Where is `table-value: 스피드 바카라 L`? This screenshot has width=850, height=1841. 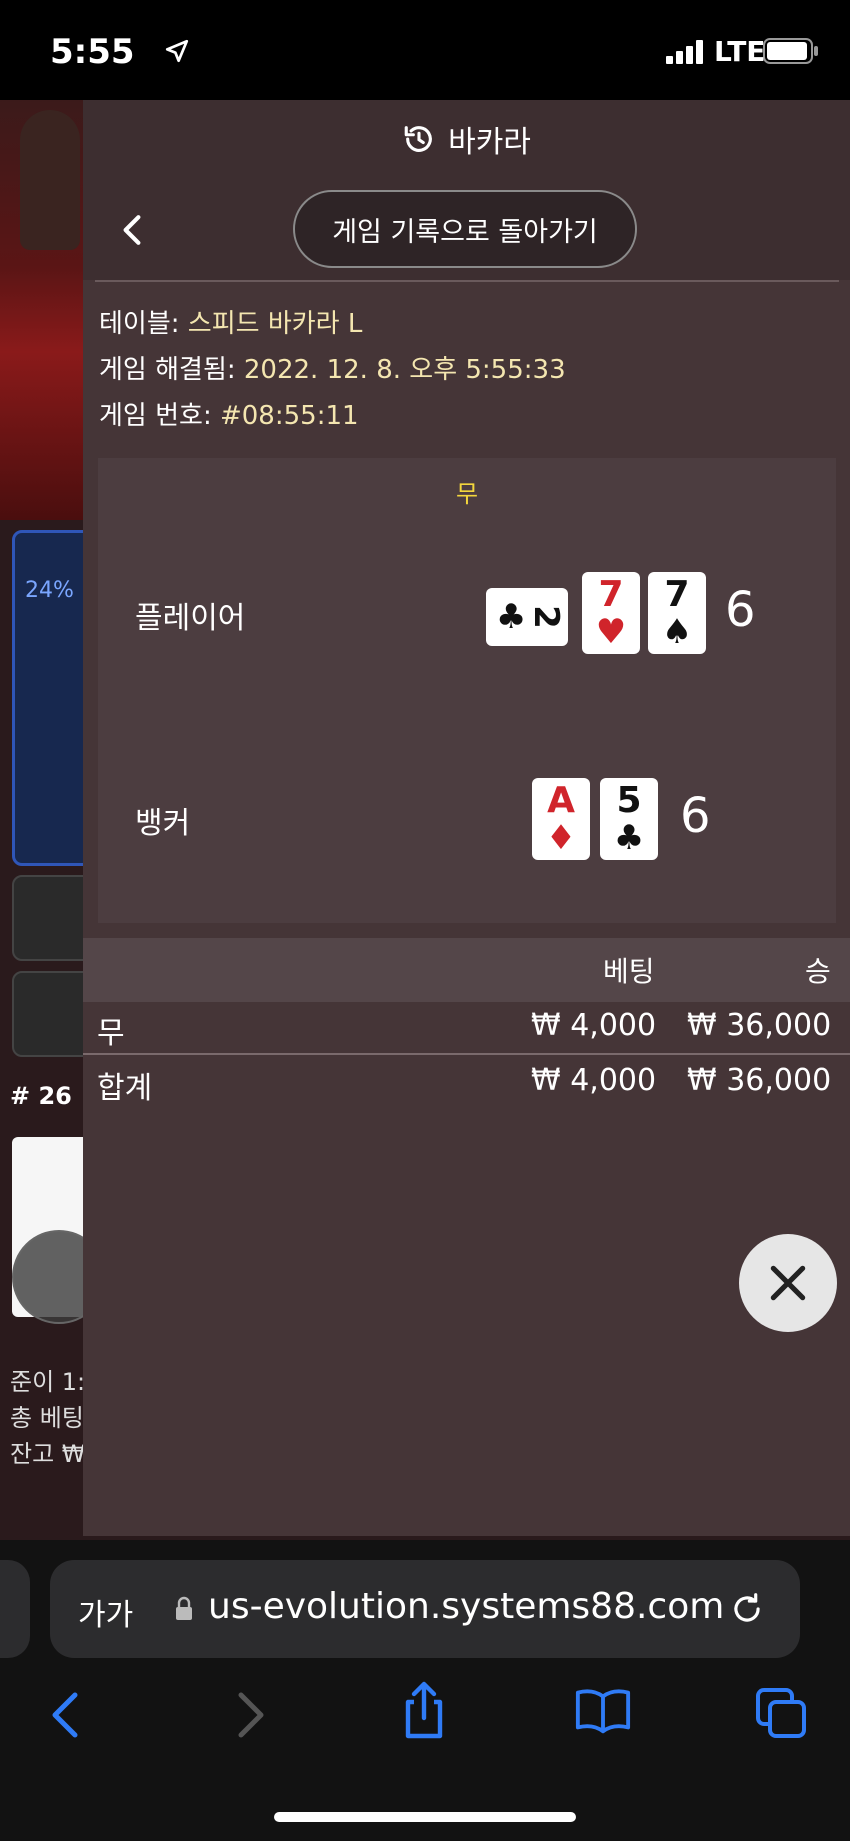 table-value: 스피드 바카라 L is located at coordinates (275, 324).